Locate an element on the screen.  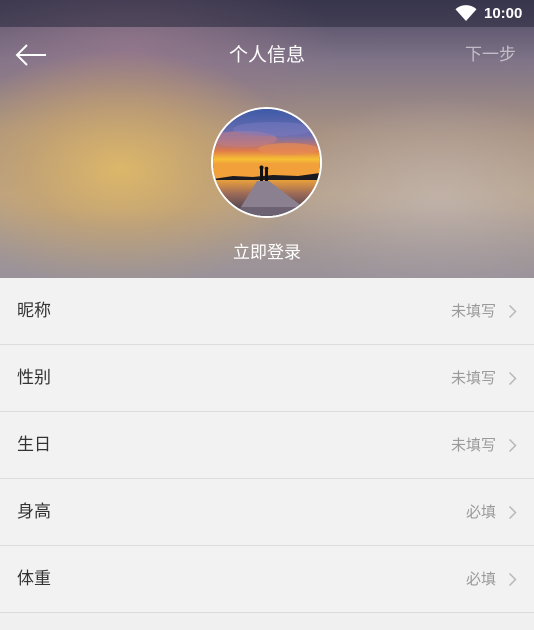
item-label: 性别 is located at coordinates (34, 378).